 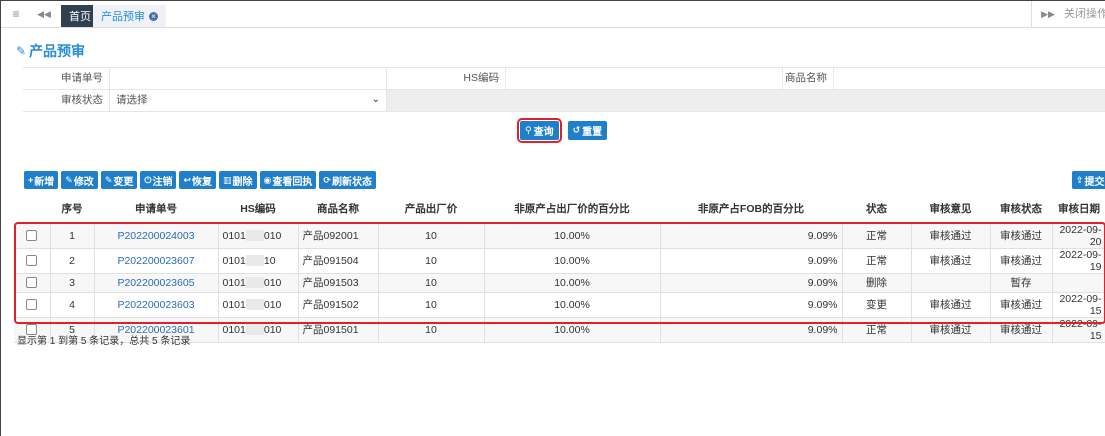 What do you see at coordinates (108, 179) in the screenshot?
I see `edit-icon: ✎` at bounding box center [108, 179].